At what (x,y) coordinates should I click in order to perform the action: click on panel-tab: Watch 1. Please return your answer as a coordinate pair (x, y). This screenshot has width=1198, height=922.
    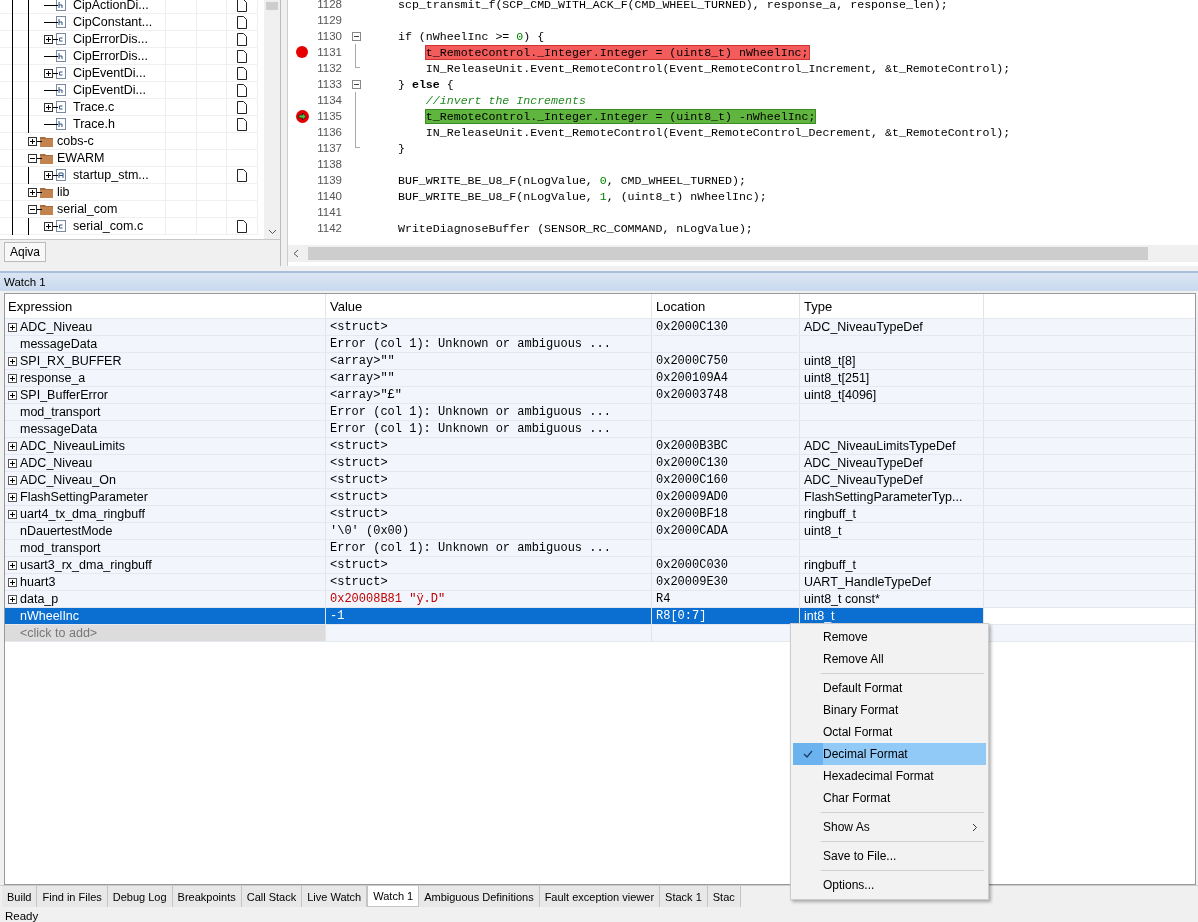
    Looking at the image, I should click on (393, 896).